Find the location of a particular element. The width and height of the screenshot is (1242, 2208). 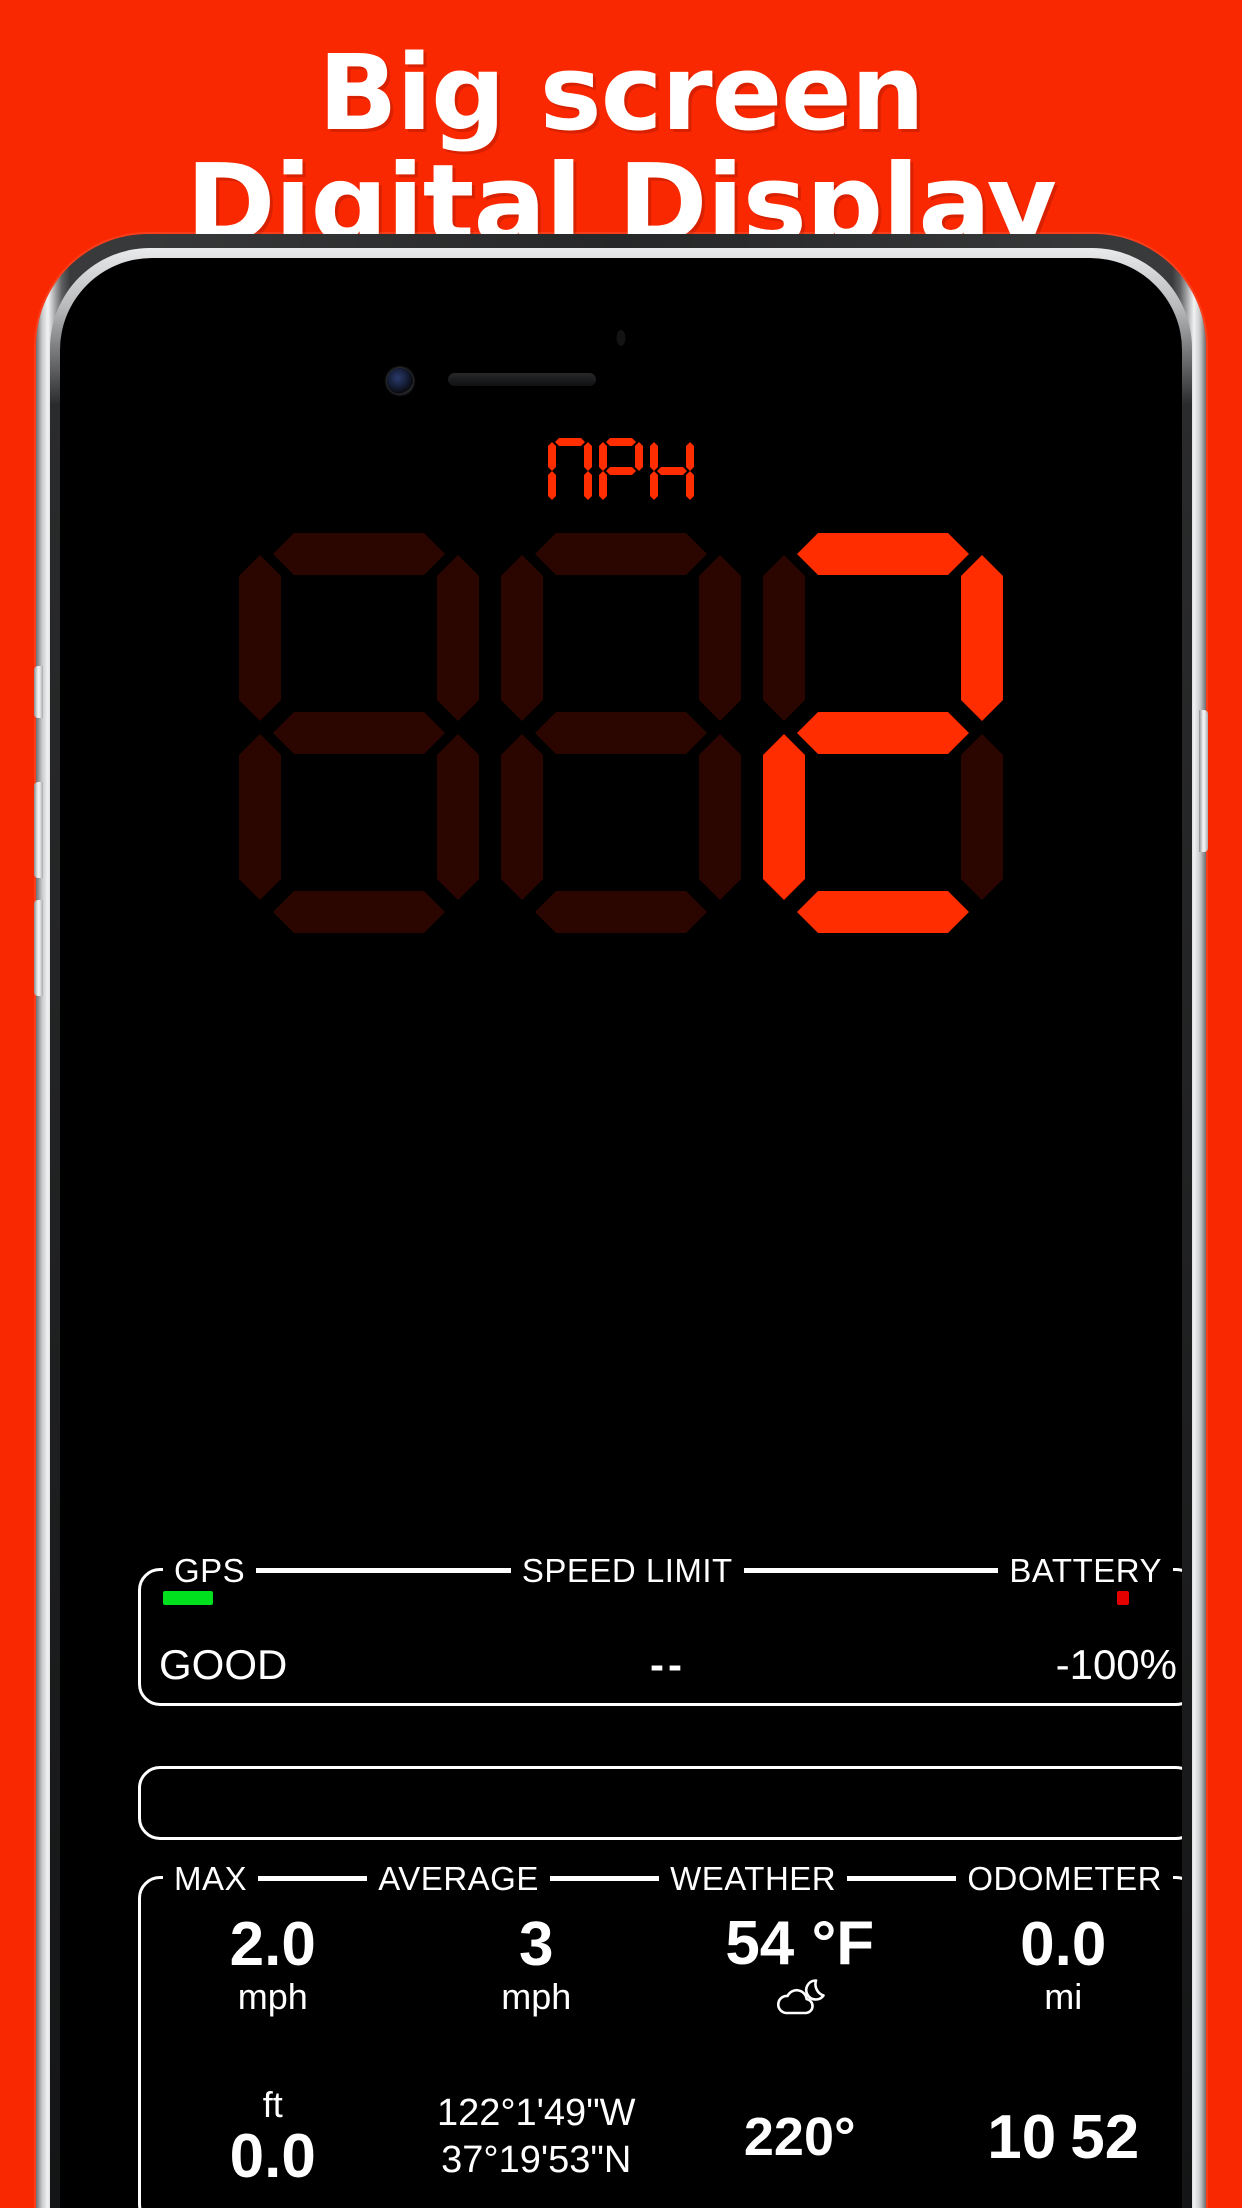

weather-cell: 54 °F is located at coordinates (800, 1965).